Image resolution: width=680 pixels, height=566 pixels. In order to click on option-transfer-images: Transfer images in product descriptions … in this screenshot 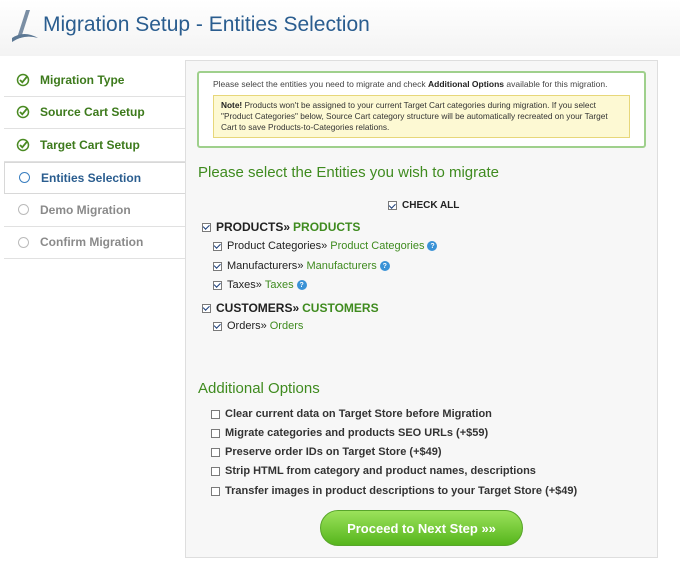, I will do `click(394, 491)`.